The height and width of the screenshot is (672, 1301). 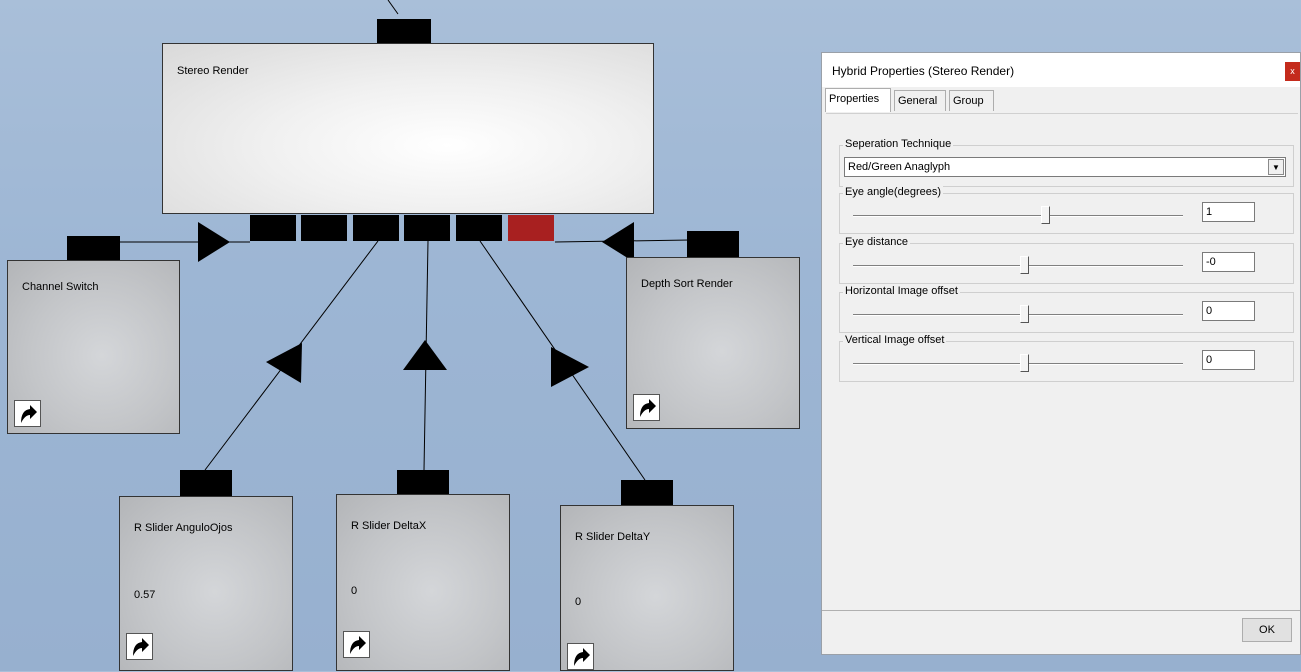 I want to click on vertical-offset-input: 0, so click(x=1228, y=360).